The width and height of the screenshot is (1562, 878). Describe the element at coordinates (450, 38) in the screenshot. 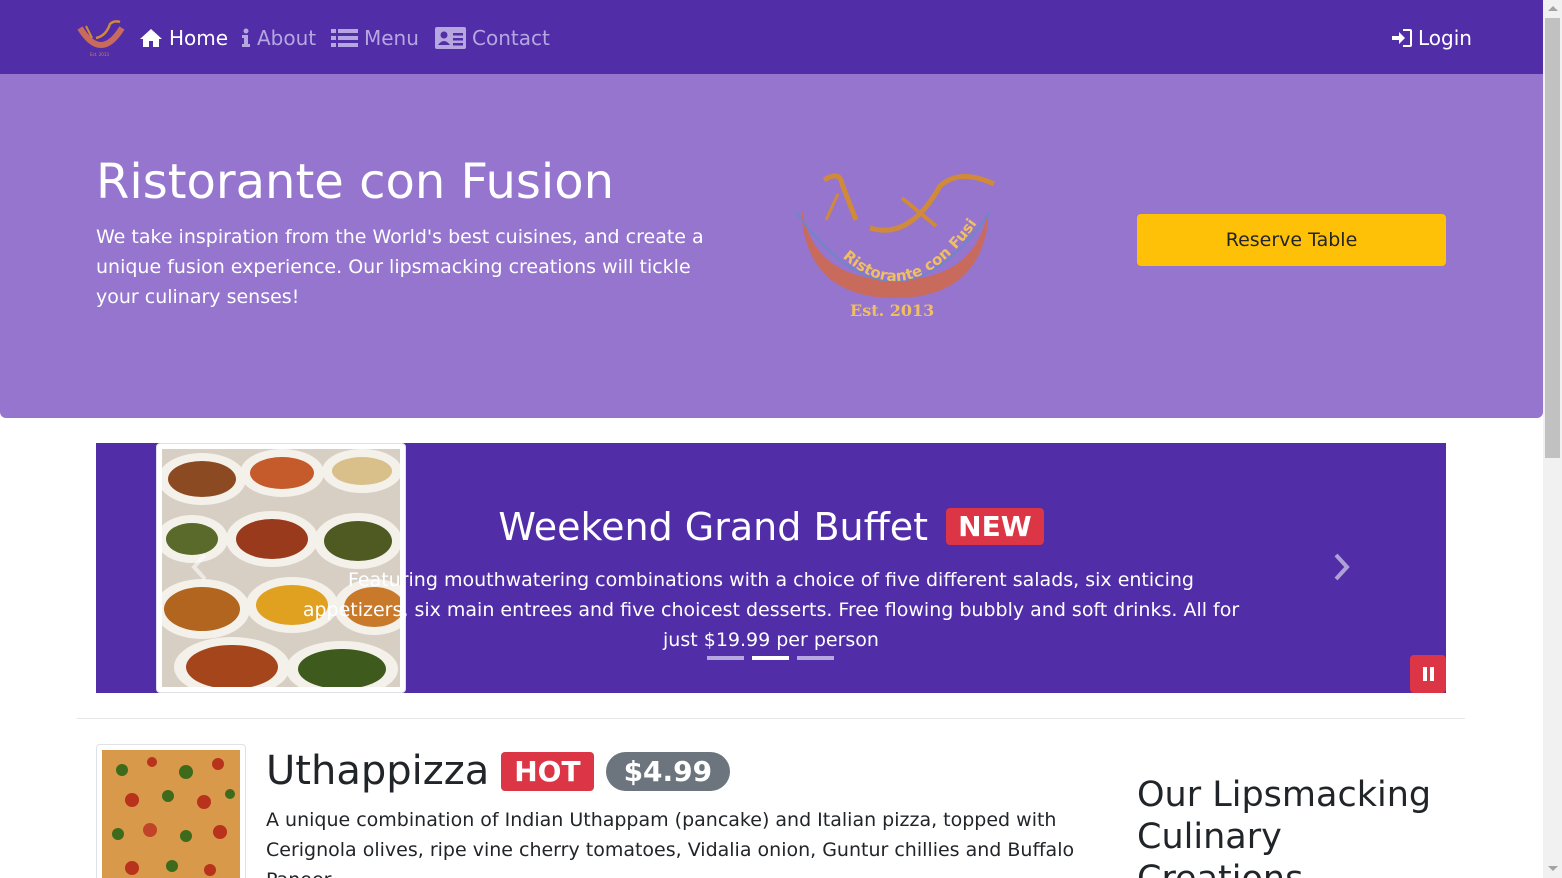

I see `address-card-icon` at that location.